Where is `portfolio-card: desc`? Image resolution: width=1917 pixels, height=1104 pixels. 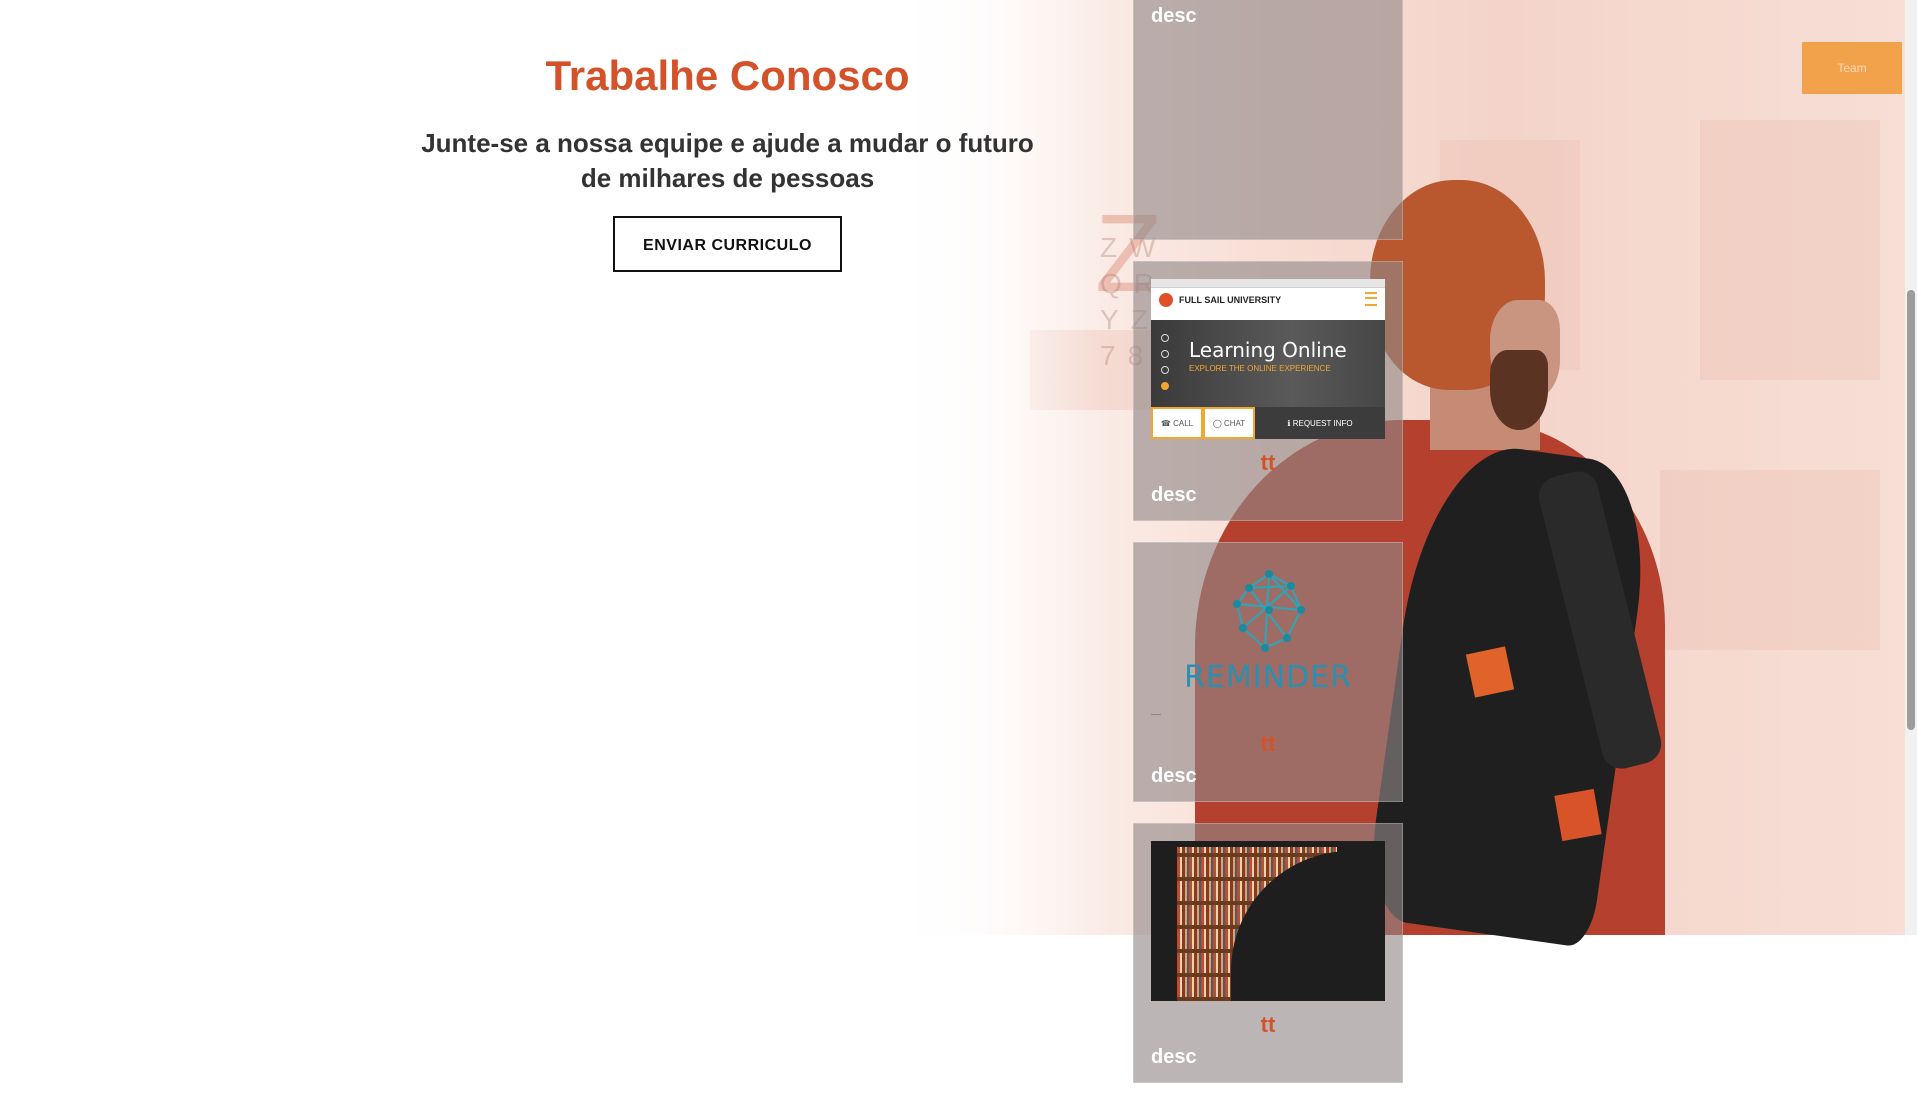
portfolio-card: desc is located at coordinates (1268, 120).